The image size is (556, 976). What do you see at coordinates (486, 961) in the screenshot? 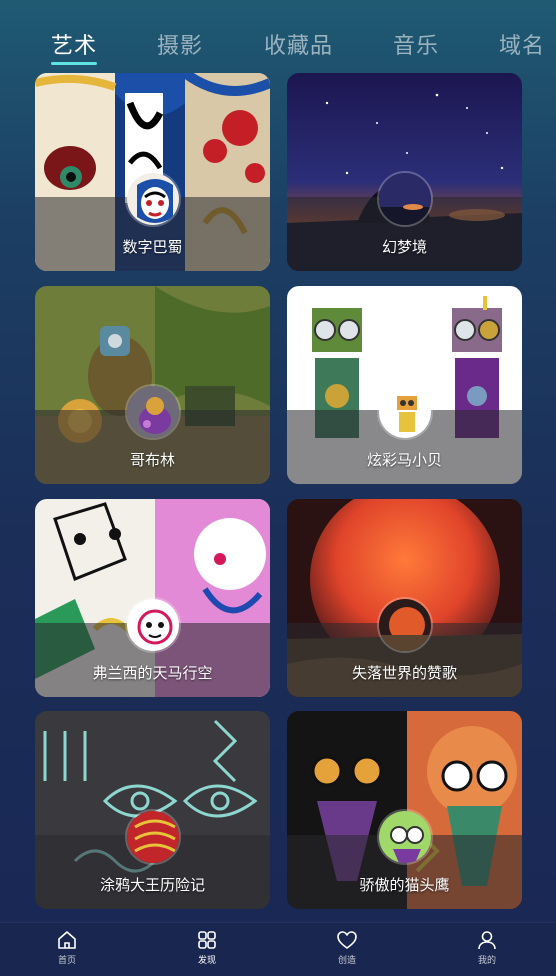
I see `nav-profile-label: 我的` at bounding box center [486, 961].